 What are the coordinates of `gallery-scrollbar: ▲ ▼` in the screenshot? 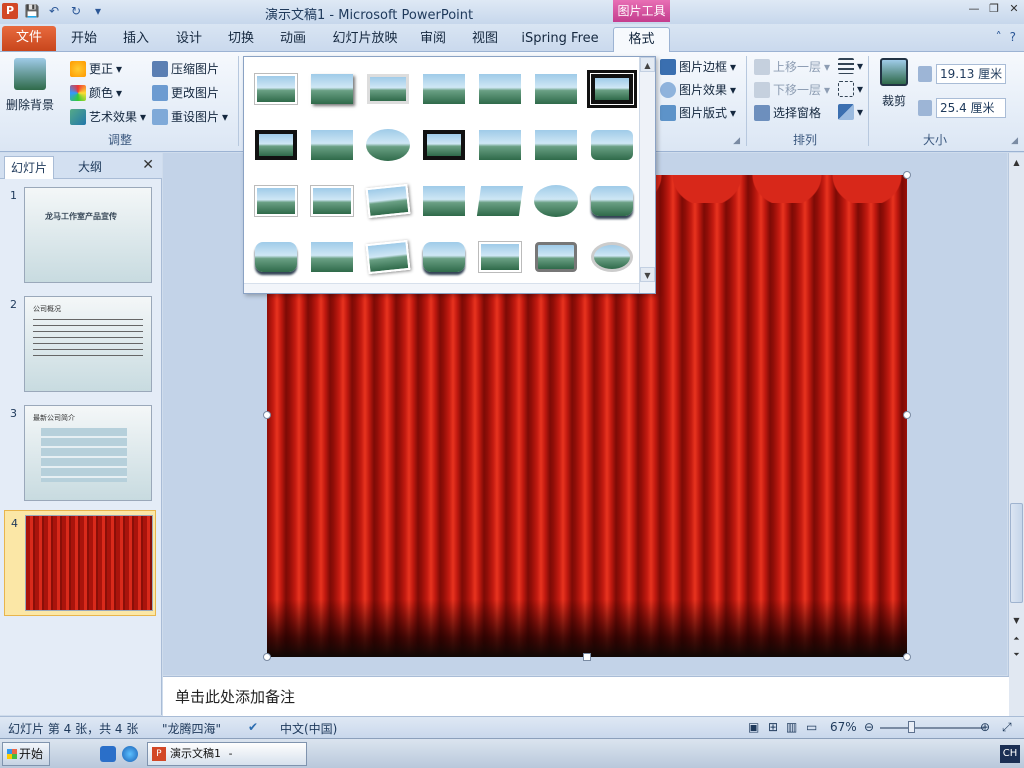 It's located at (647, 175).